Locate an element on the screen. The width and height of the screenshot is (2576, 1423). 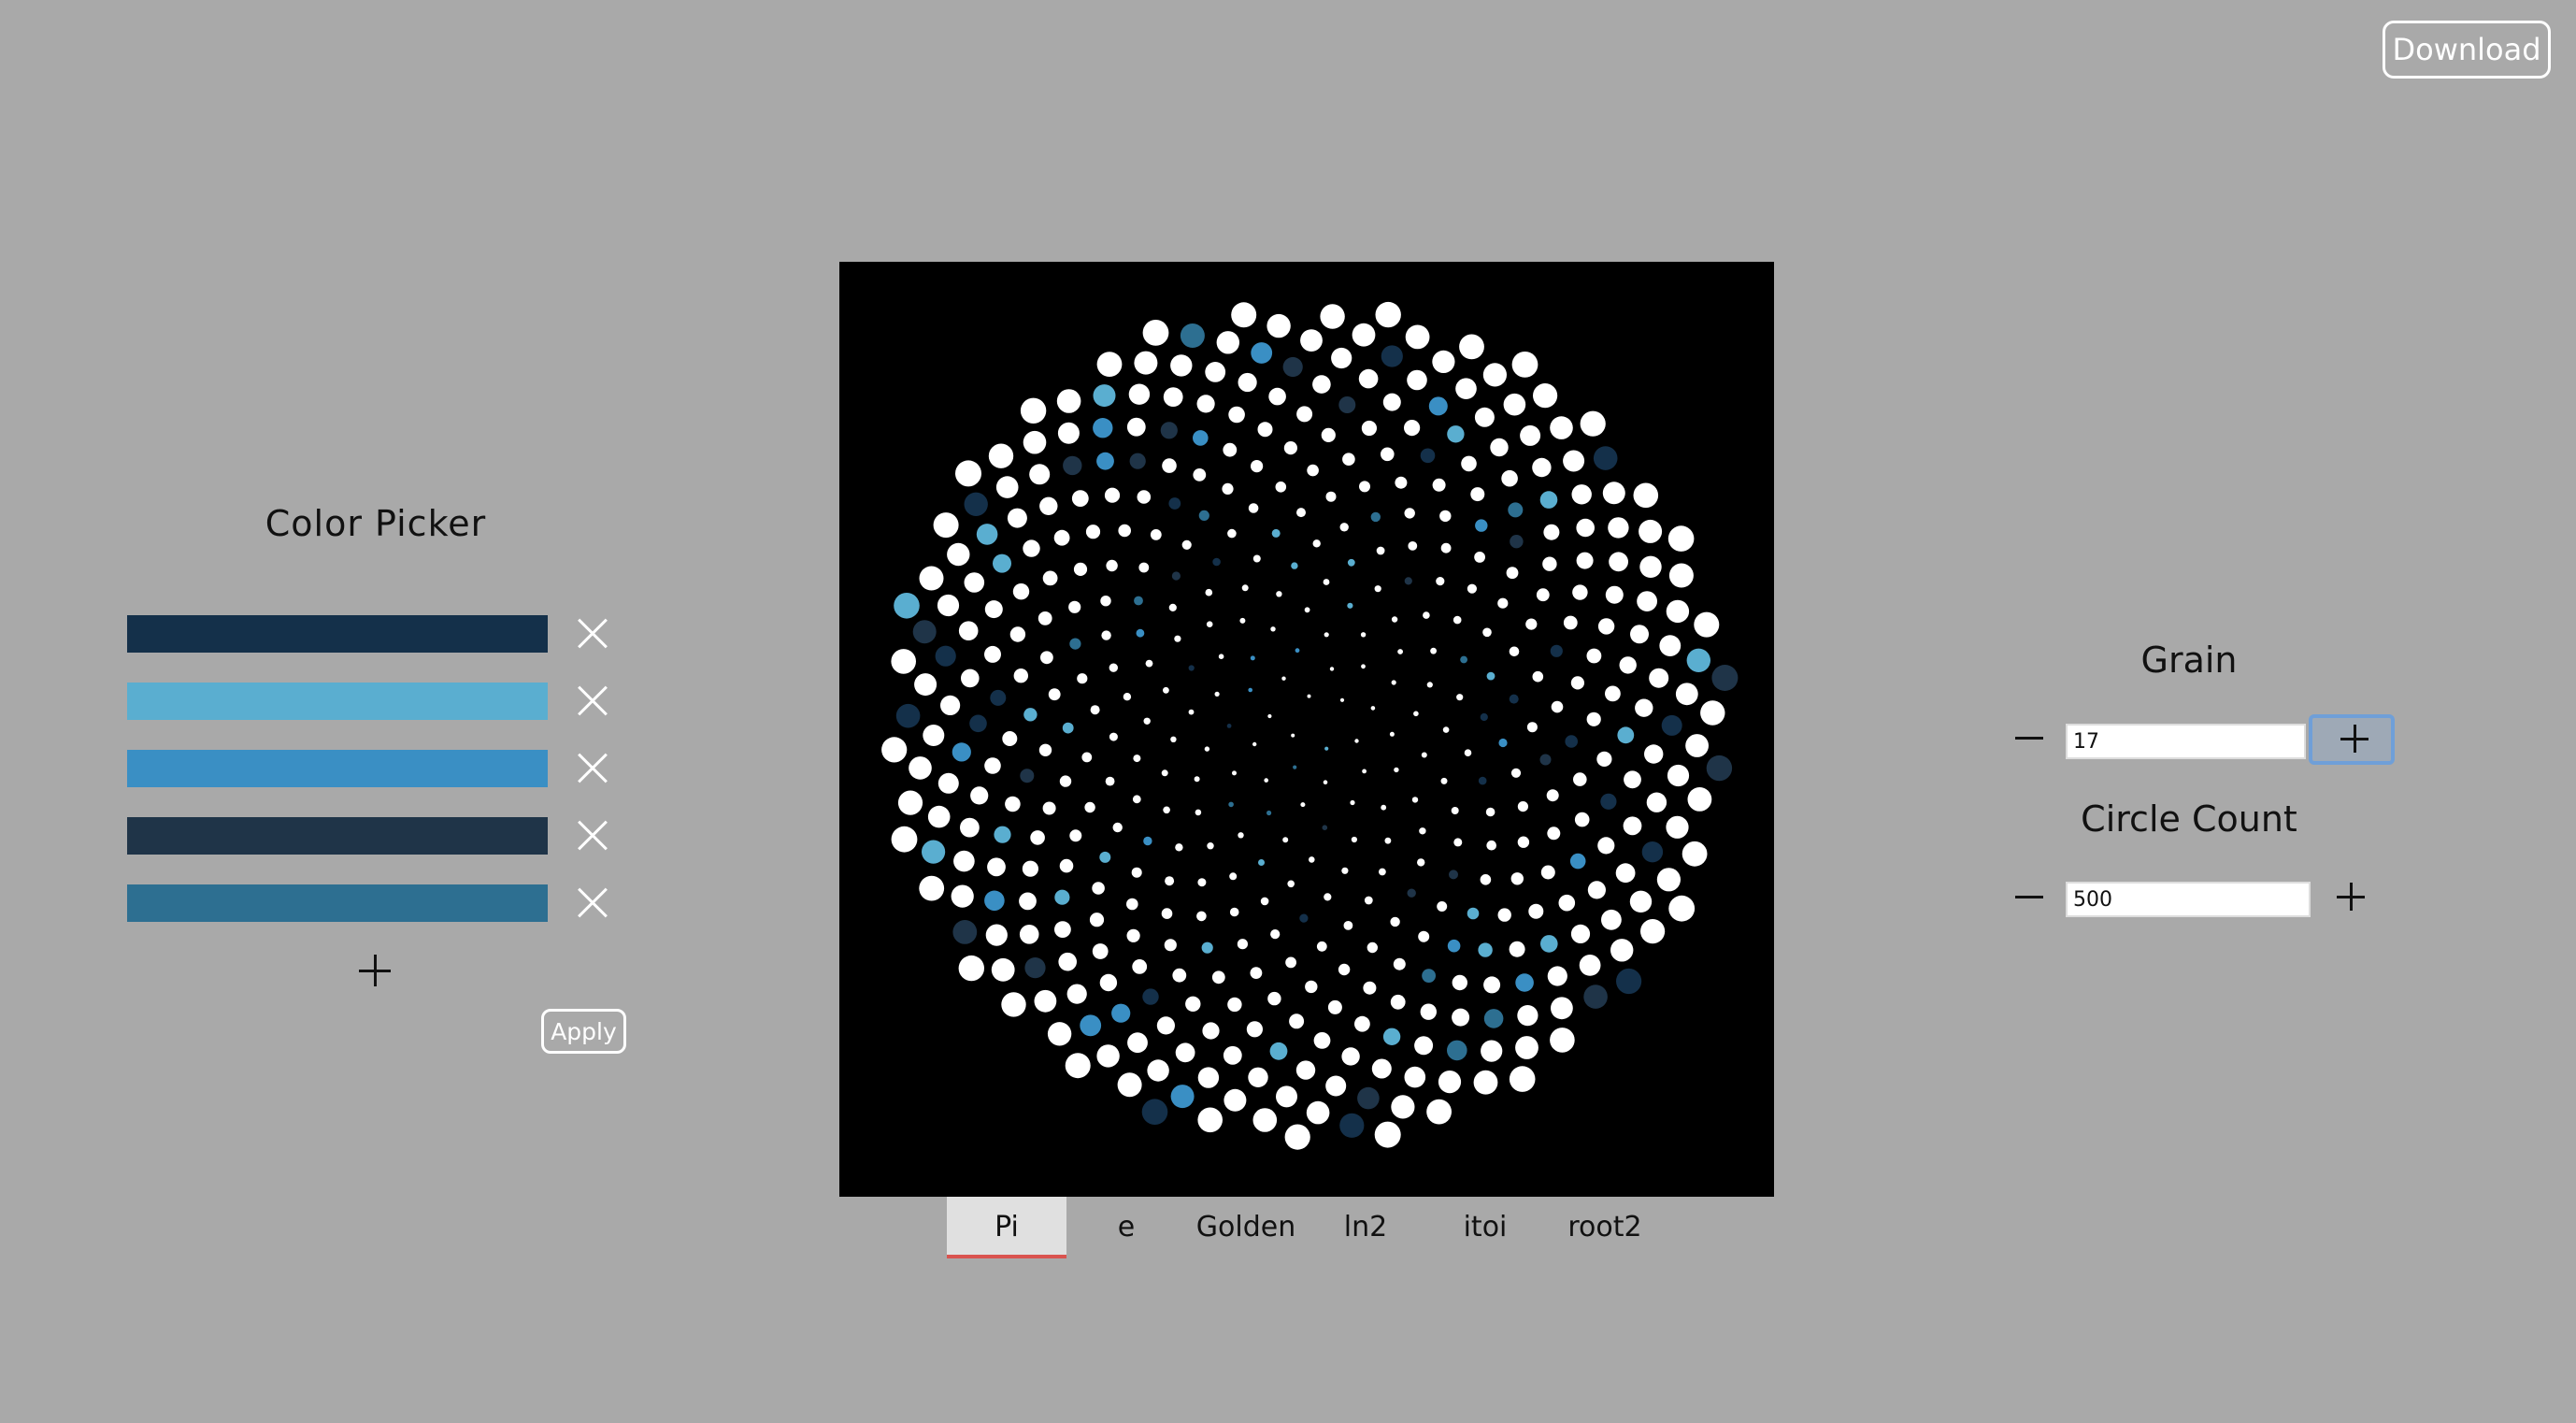
circle-count-increment-button is located at coordinates (2351, 897).